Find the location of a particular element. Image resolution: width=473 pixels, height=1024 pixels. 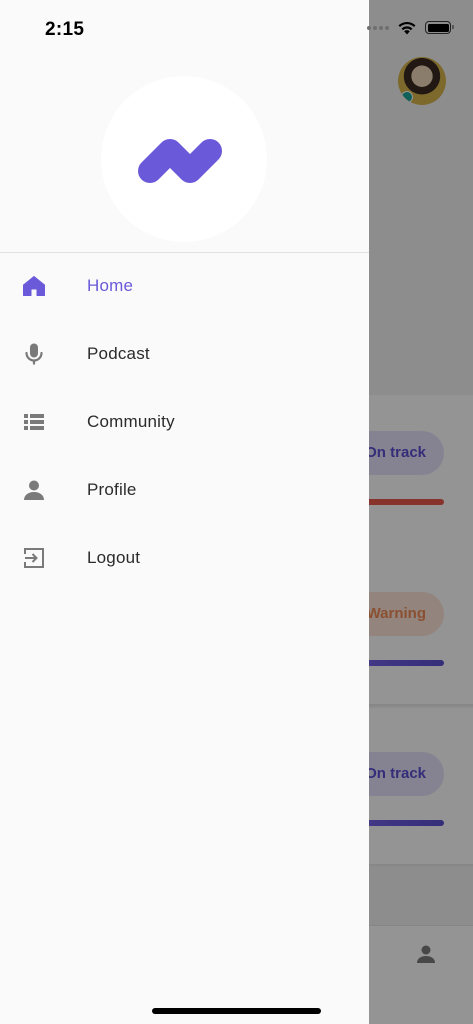

home-indicator is located at coordinates (236, 1011).